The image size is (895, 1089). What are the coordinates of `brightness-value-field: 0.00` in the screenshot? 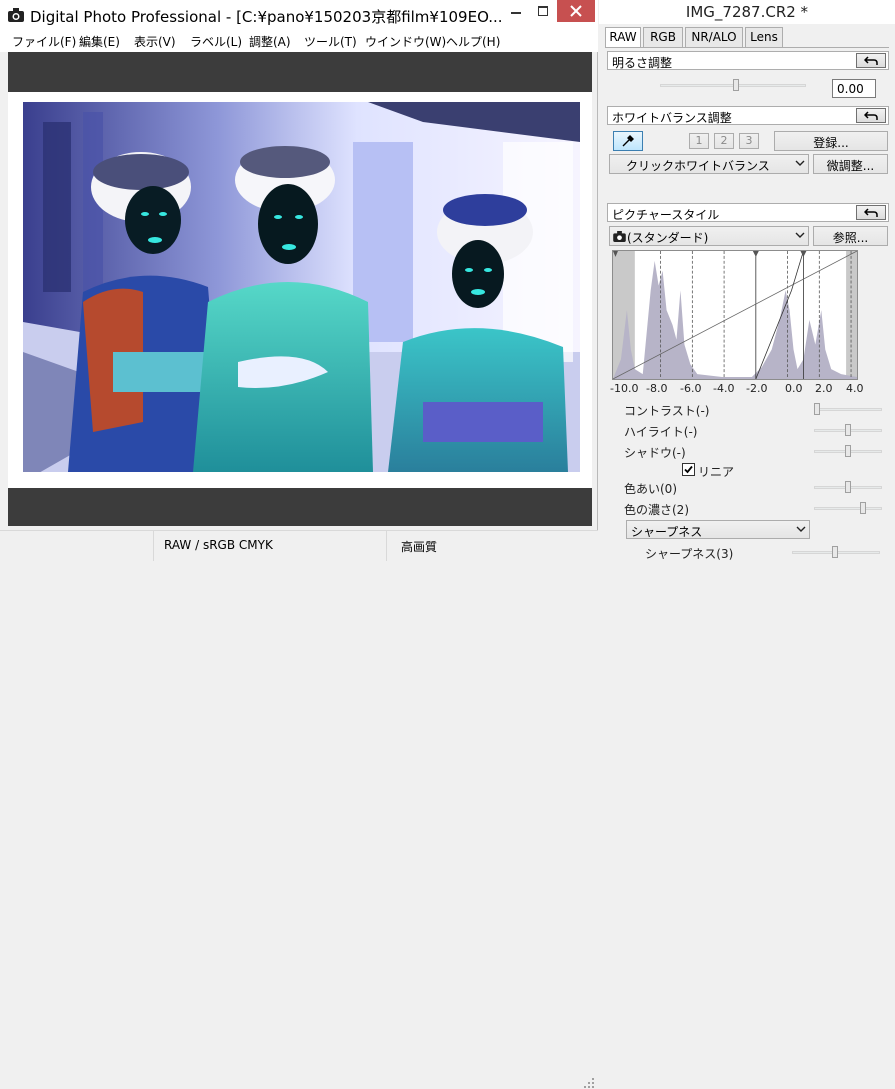 It's located at (854, 88).